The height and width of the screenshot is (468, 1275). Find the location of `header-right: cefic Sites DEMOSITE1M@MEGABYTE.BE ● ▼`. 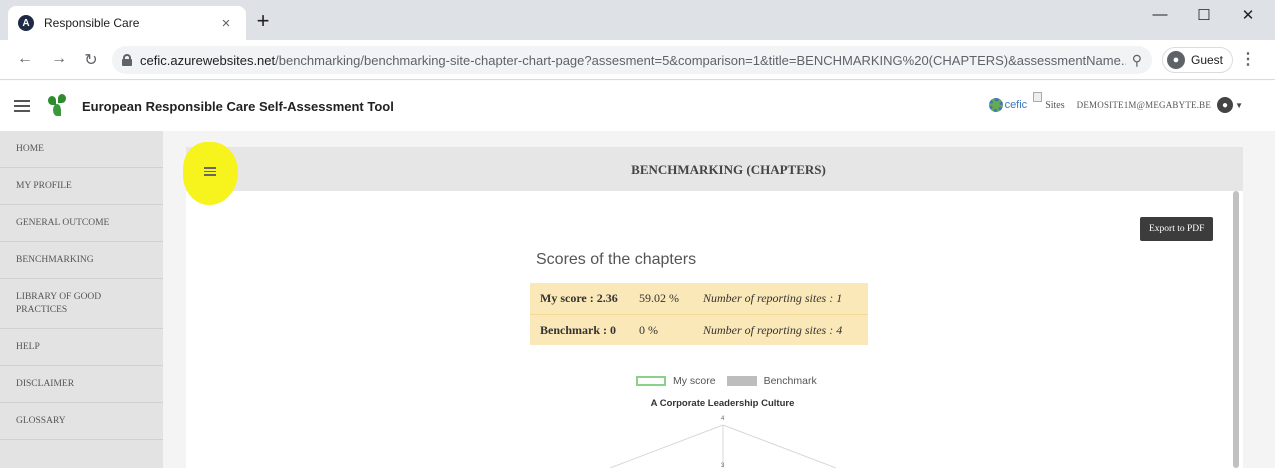

header-right: cefic Sites DEMOSITE1M@MEGABYTE.BE ● ▼ is located at coordinates (1115, 102).